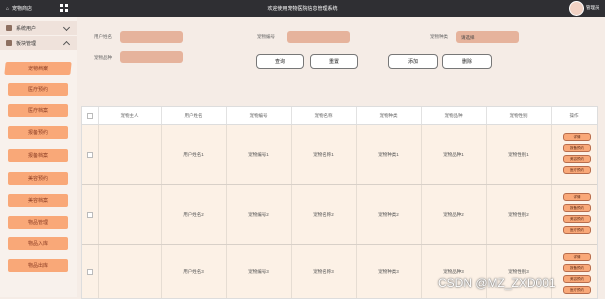 The width and height of the screenshot is (605, 299). Describe the element at coordinates (38, 28) in the screenshot. I see `sidebar-group-system-users: 系统用户` at that location.